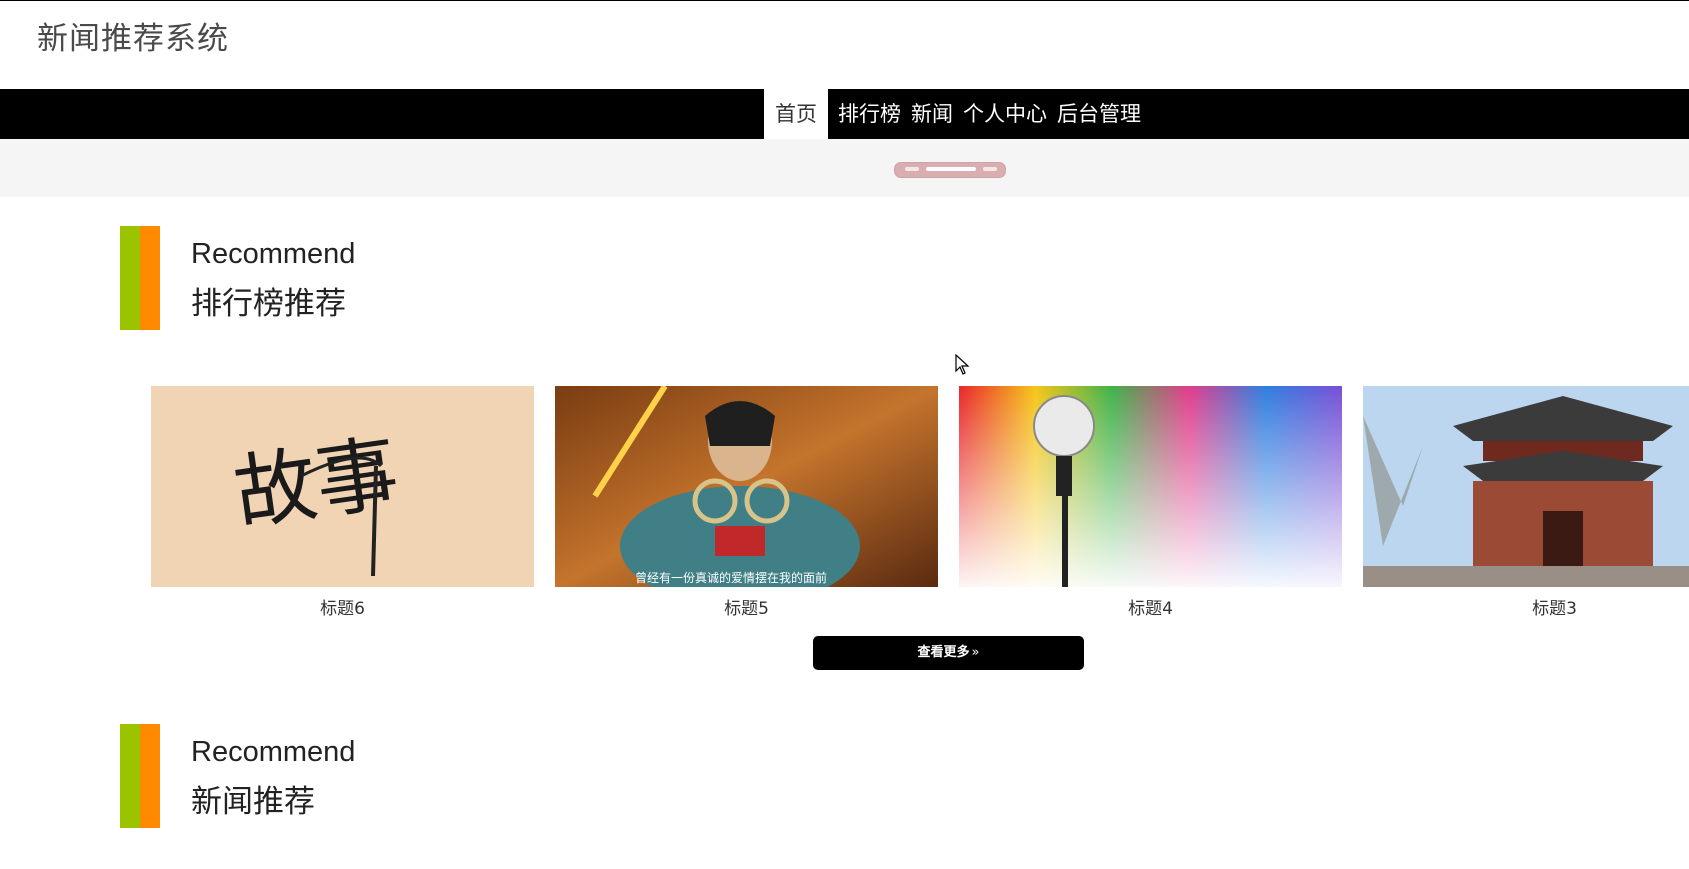  Describe the element at coordinates (1150, 606) in the screenshot. I see `news-card-caption: 标题4` at that location.